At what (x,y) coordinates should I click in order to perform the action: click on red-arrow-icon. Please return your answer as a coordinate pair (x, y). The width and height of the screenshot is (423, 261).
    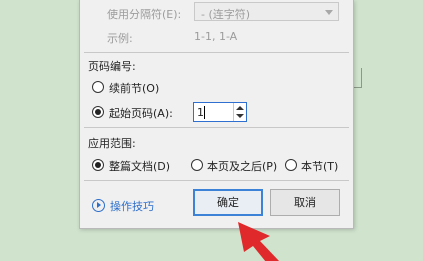
    Looking at the image, I should click on (259, 241).